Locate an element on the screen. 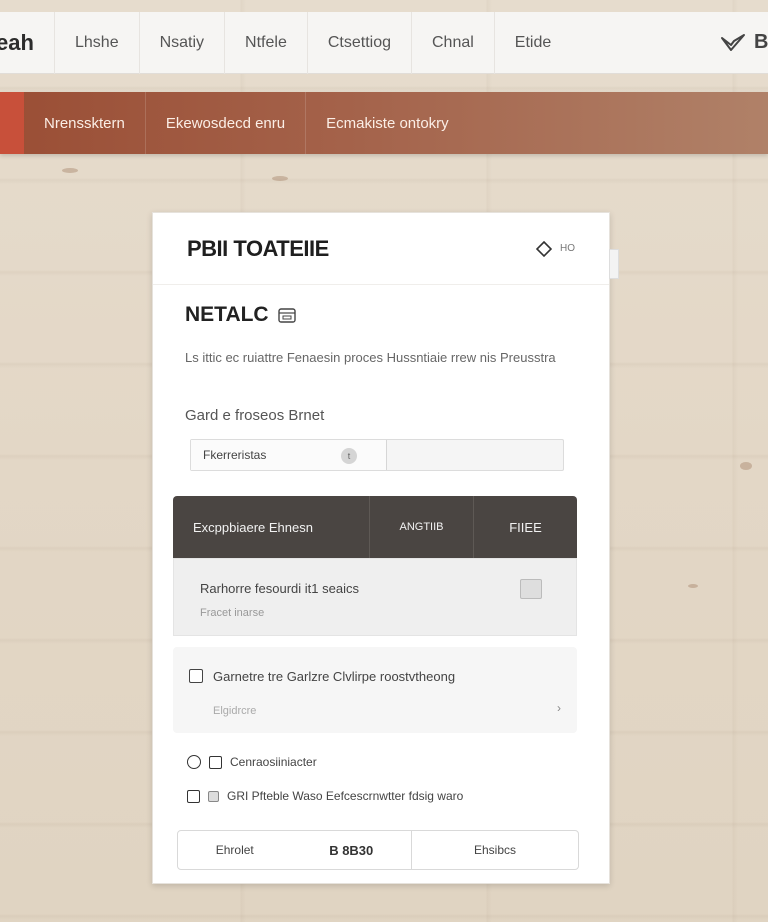 The width and height of the screenshot is (768, 922). column-header-1: Excppbiaere Ehnesn is located at coordinates (271, 527).